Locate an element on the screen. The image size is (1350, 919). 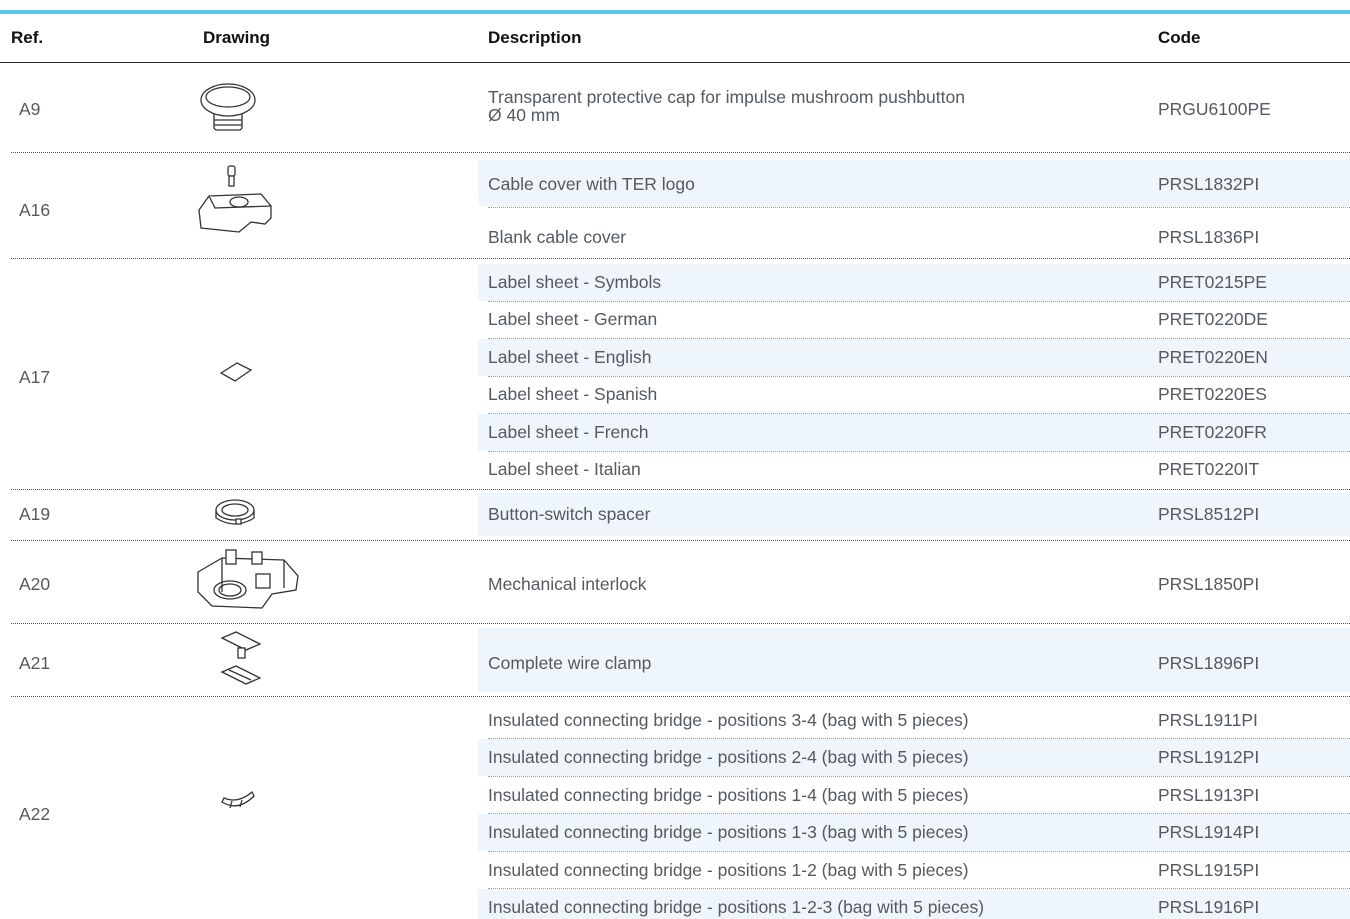
description-line: Ø 40 mm is located at coordinates (524, 115).